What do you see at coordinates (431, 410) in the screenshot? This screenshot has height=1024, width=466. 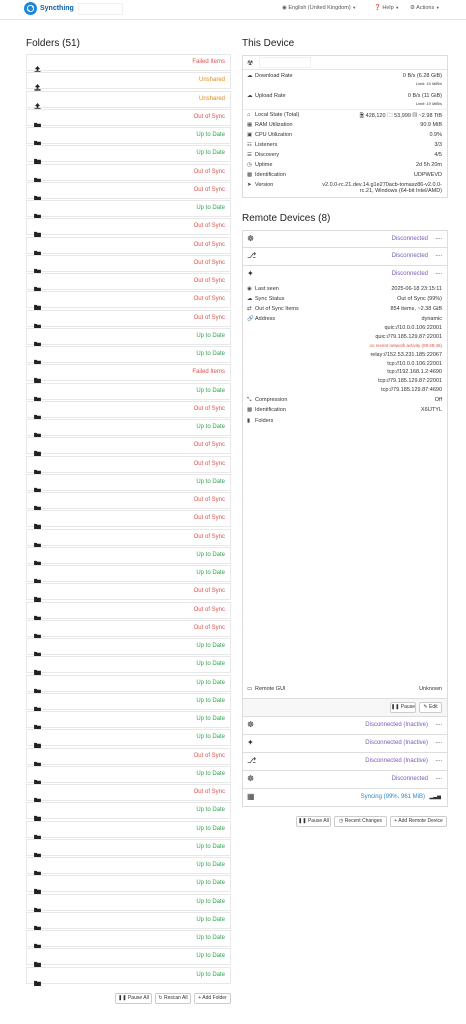 I see `remote-identification-value: X6IJTYL` at bounding box center [431, 410].